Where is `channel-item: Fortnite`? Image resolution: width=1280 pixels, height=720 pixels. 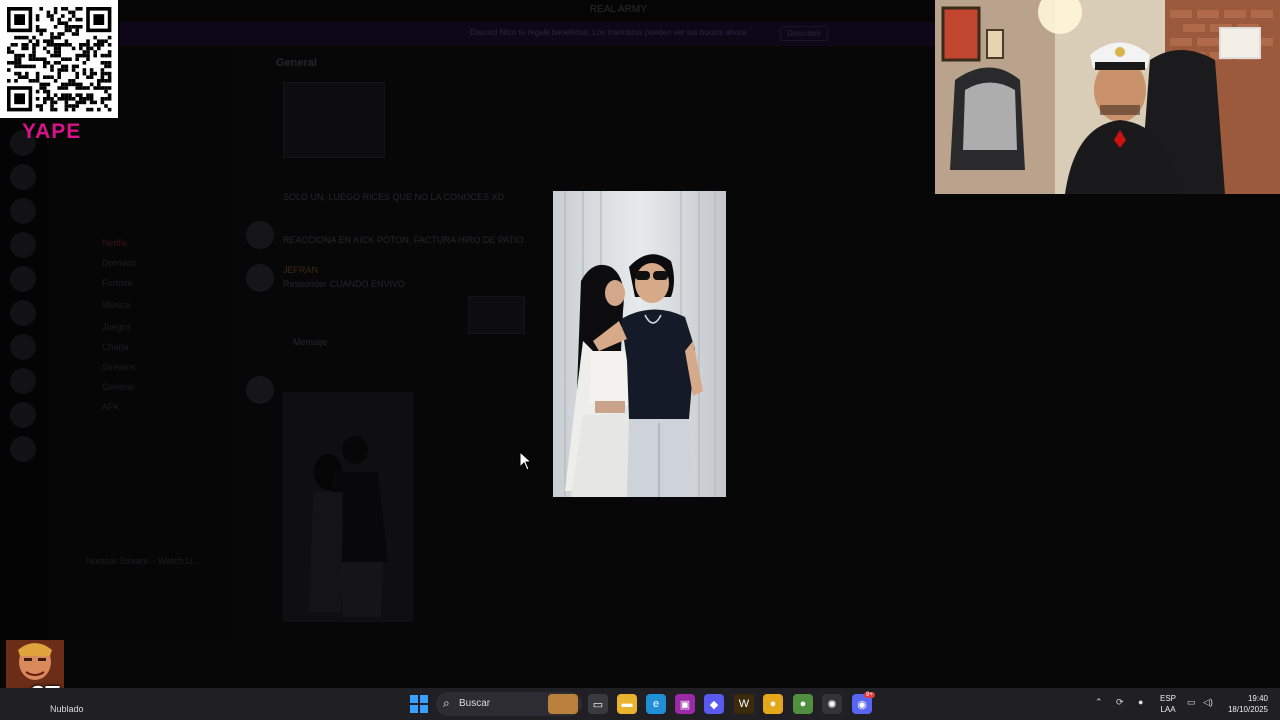 channel-item: Fortnite is located at coordinates (117, 283).